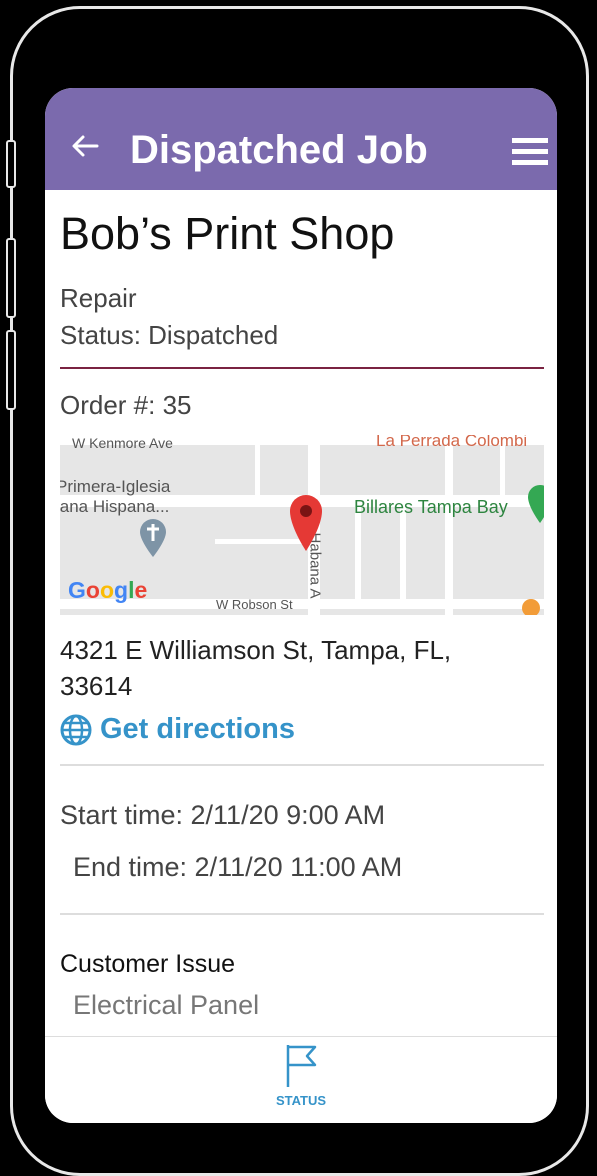 The height and width of the screenshot is (1176, 597). I want to click on job-status: Status: Dispatched, so click(169, 335).